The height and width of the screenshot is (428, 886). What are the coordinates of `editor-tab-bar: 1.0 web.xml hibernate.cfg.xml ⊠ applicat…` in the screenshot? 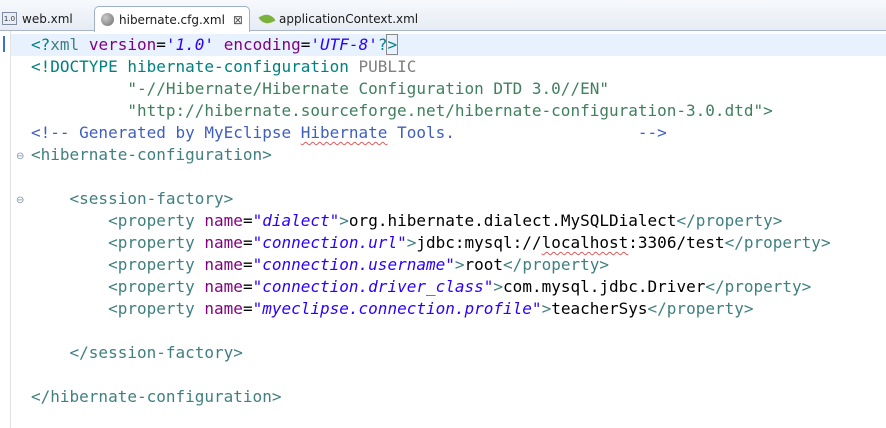 It's located at (443, 16).